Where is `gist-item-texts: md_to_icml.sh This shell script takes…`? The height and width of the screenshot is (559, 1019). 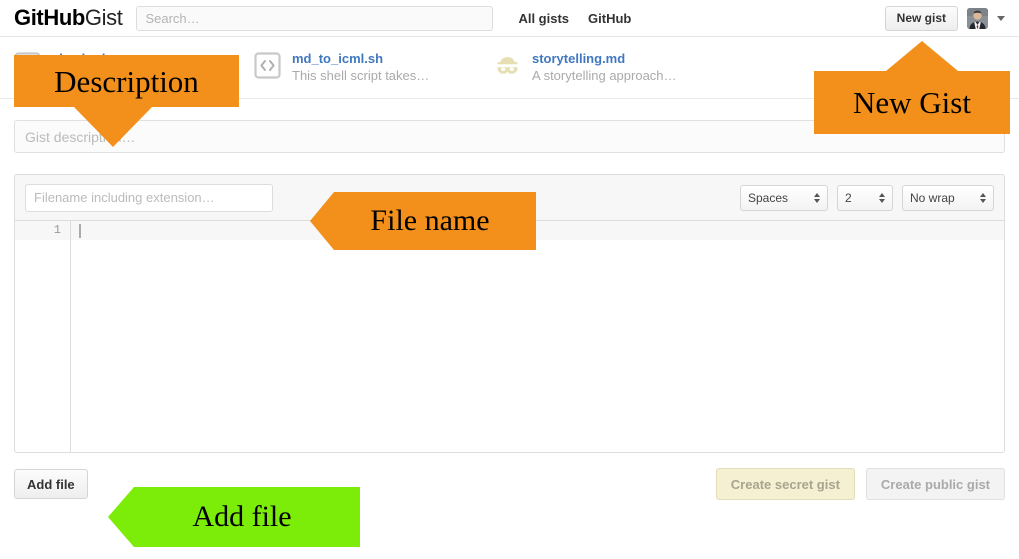
gist-item-texts: md_to_icml.sh This shell script takes… is located at coordinates (360, 68).